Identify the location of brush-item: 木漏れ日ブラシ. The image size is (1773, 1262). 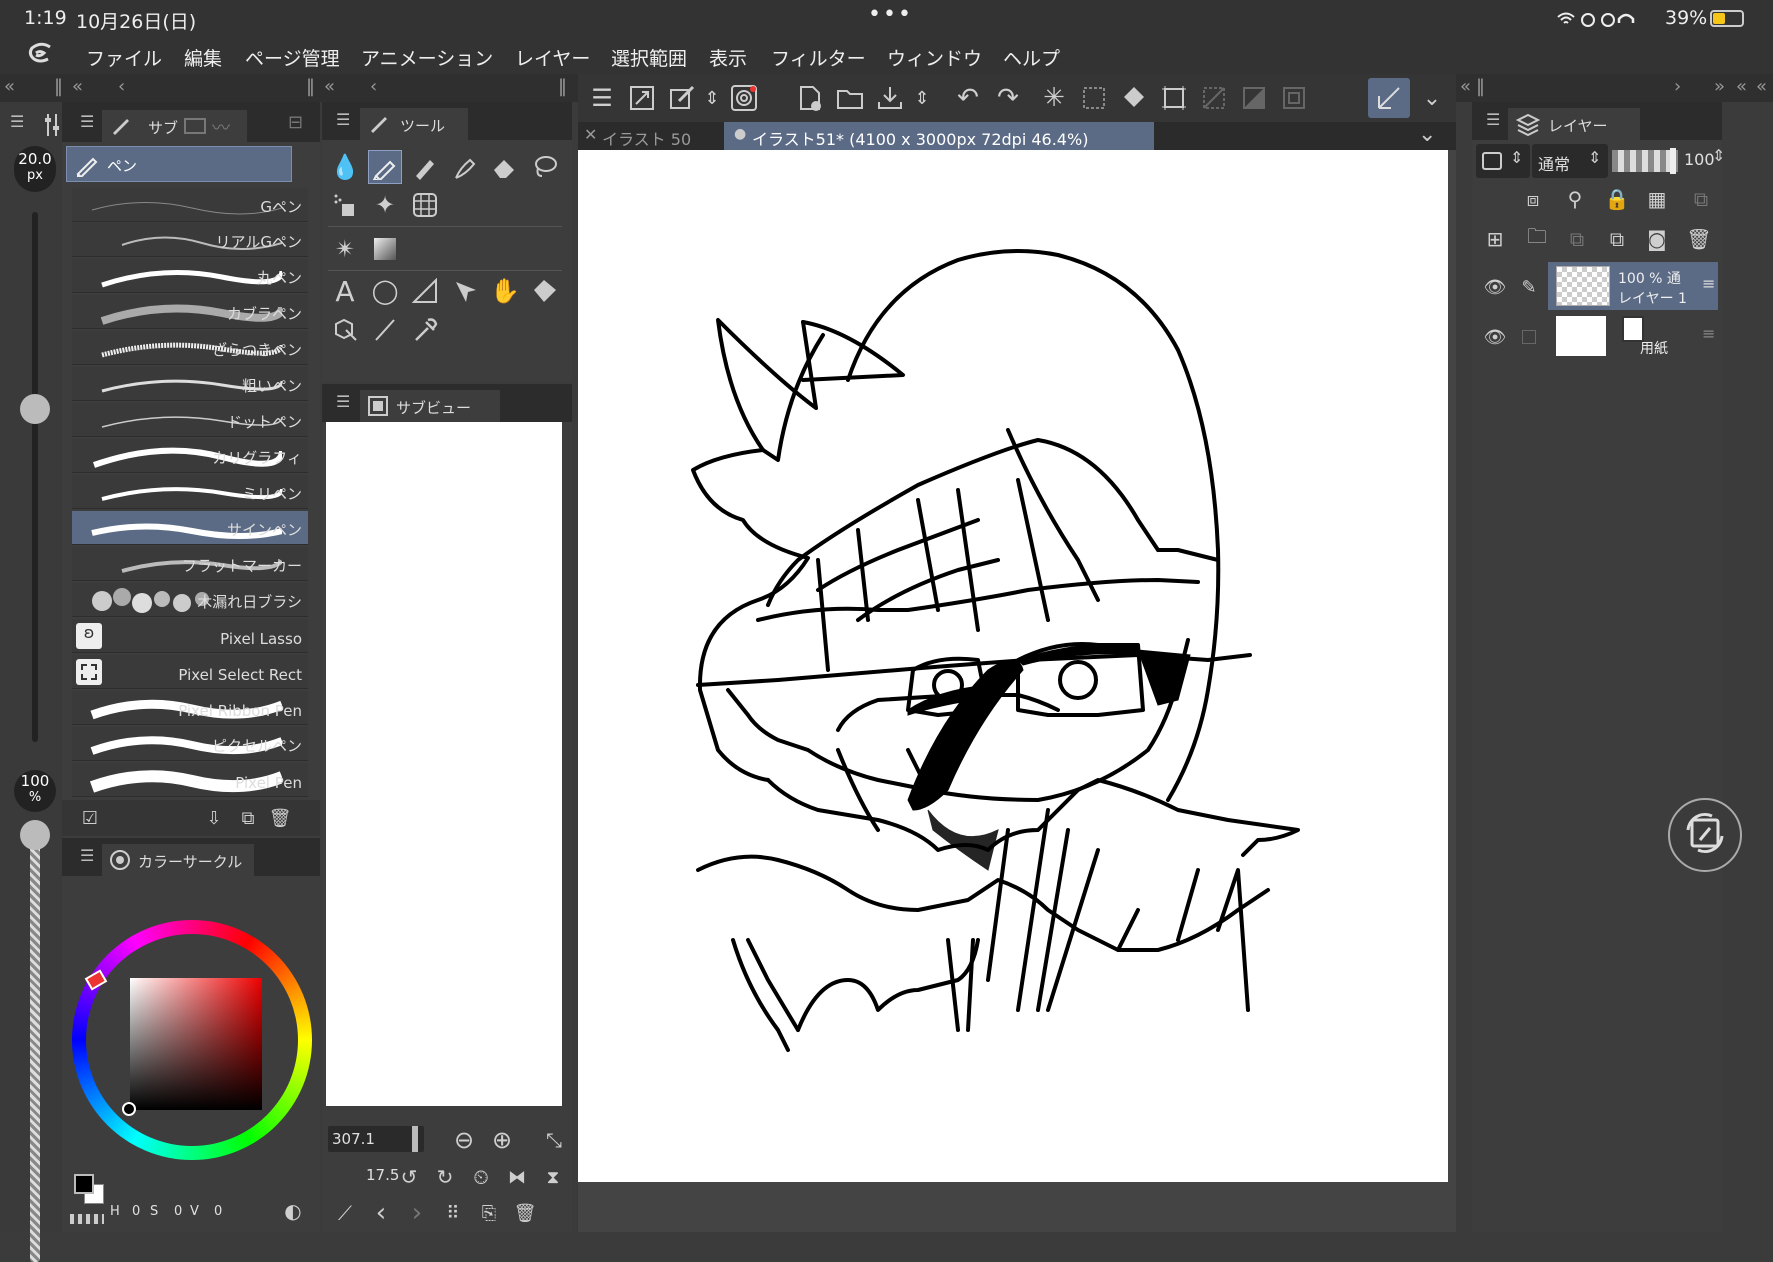
(190, 600).